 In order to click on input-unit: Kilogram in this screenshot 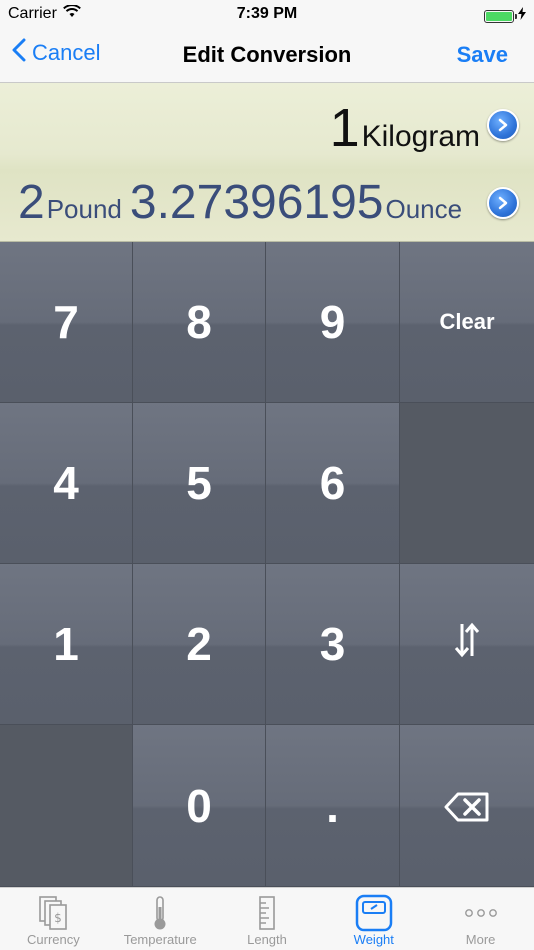, I will do `click(420, 136)`.